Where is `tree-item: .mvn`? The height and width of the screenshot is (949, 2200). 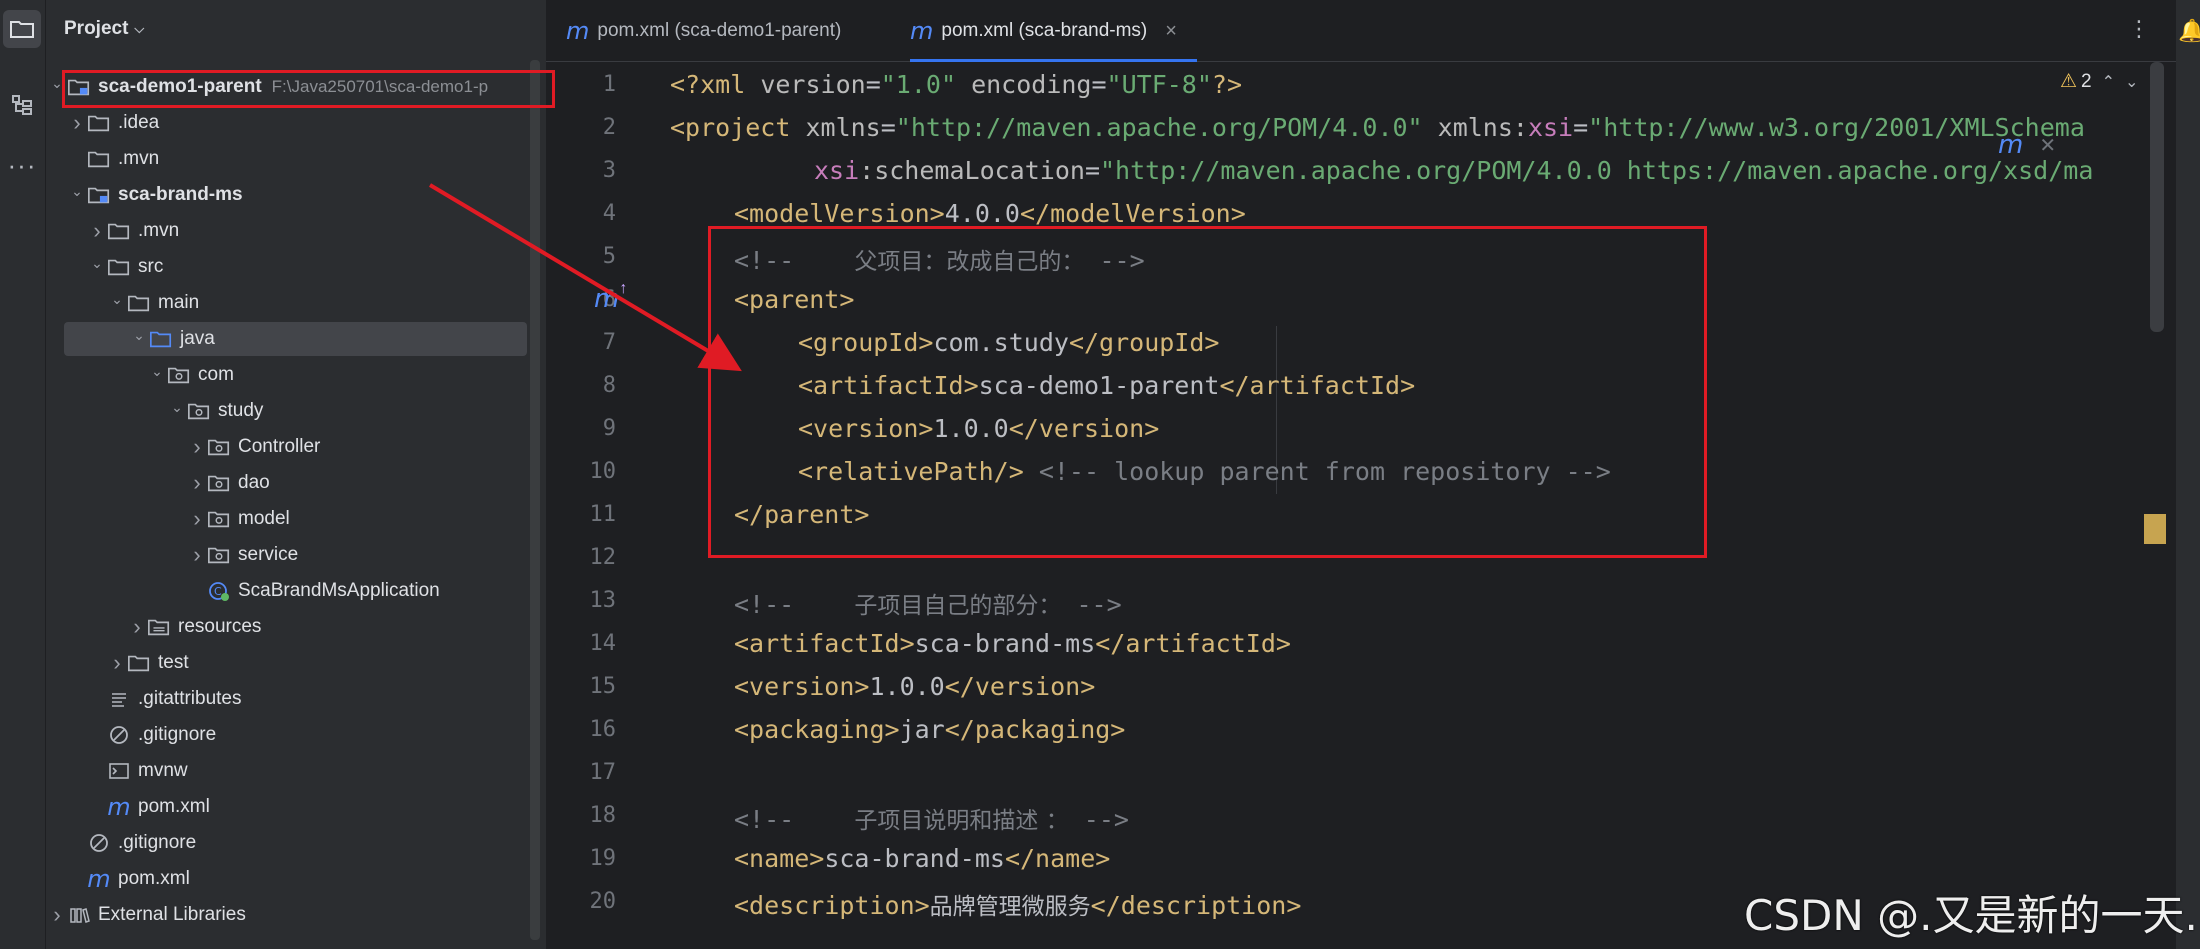
tree-item: .mvn is located at coordinates (286, 159).